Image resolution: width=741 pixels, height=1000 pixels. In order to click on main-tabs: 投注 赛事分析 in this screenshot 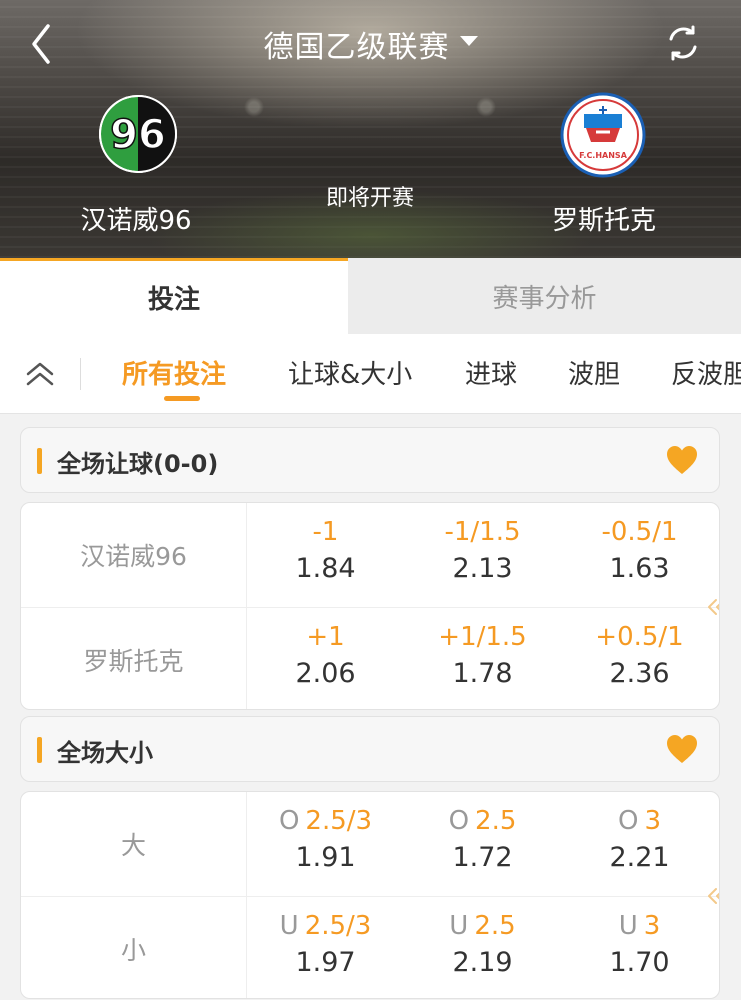, I will do `click(370, 296)`.